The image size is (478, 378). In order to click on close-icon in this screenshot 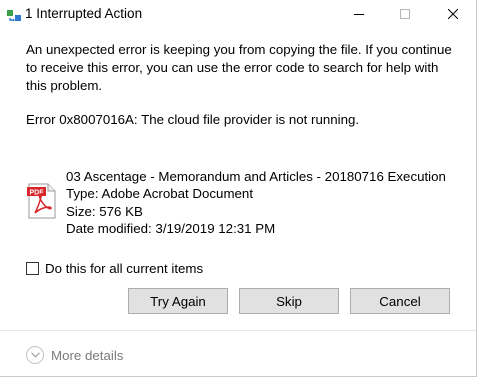, I will do `click(453, 14)`.